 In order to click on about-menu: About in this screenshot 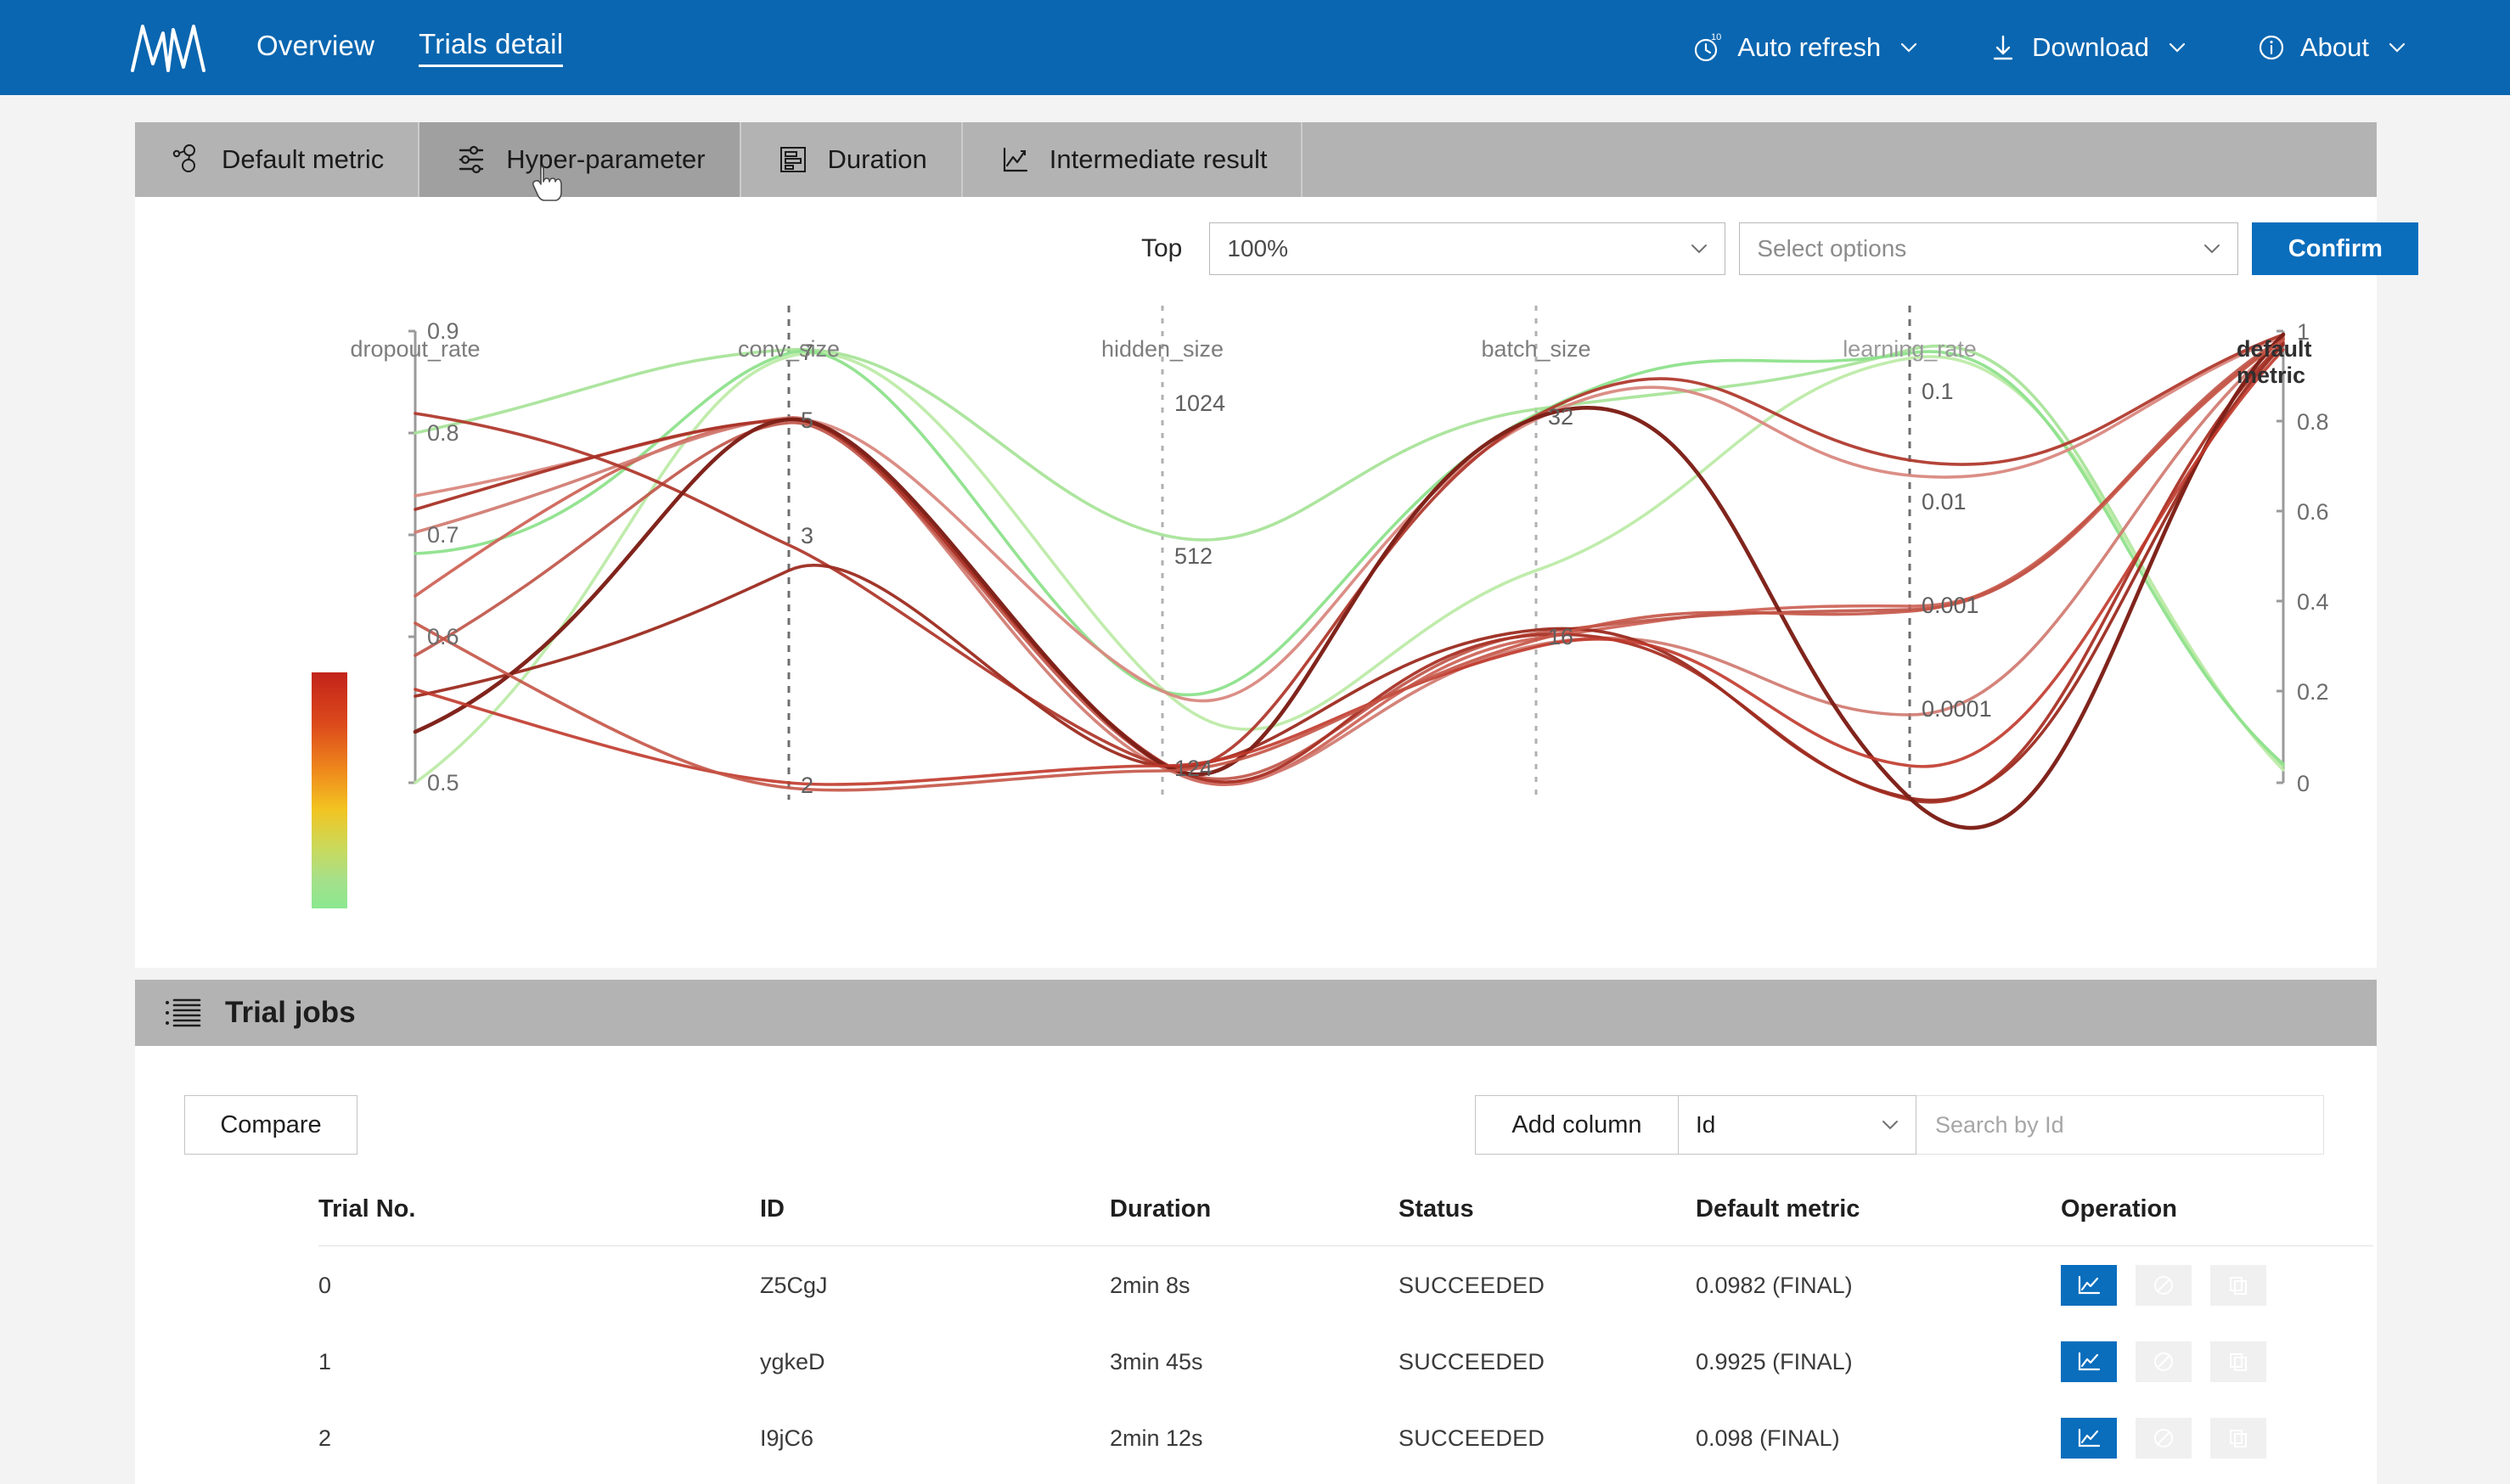, I will do `click(2331, 48)`.